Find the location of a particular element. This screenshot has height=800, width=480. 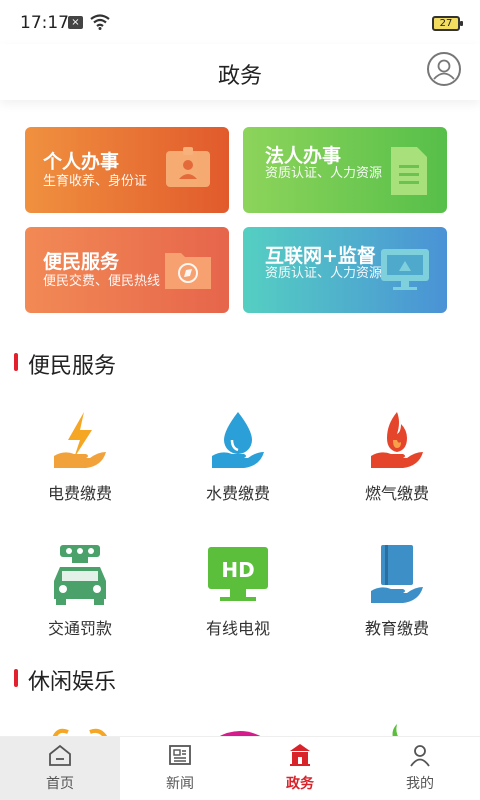

tab-label: 首页 is located at coordinates (60, 784).